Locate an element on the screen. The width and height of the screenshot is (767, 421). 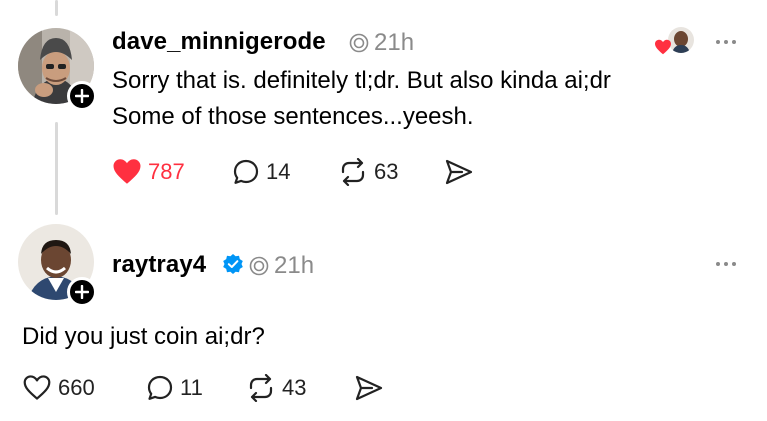
like-button: 787 is located at coordinates (148, 171).